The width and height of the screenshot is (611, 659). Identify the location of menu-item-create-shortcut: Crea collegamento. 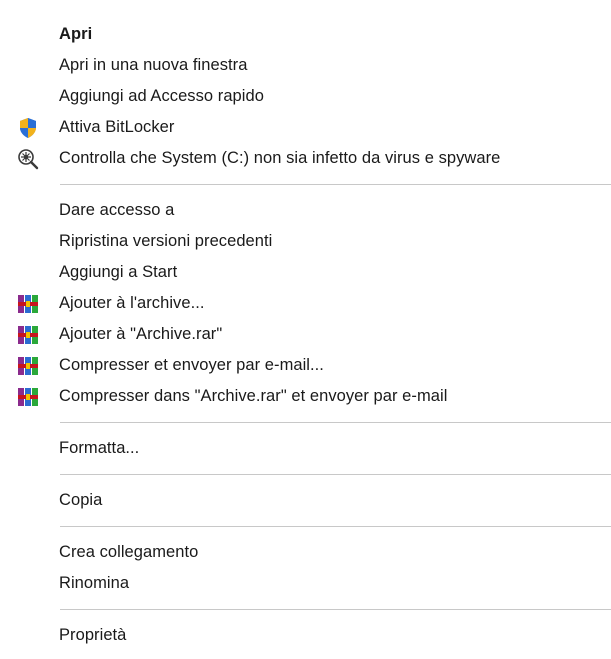
(305, 552).